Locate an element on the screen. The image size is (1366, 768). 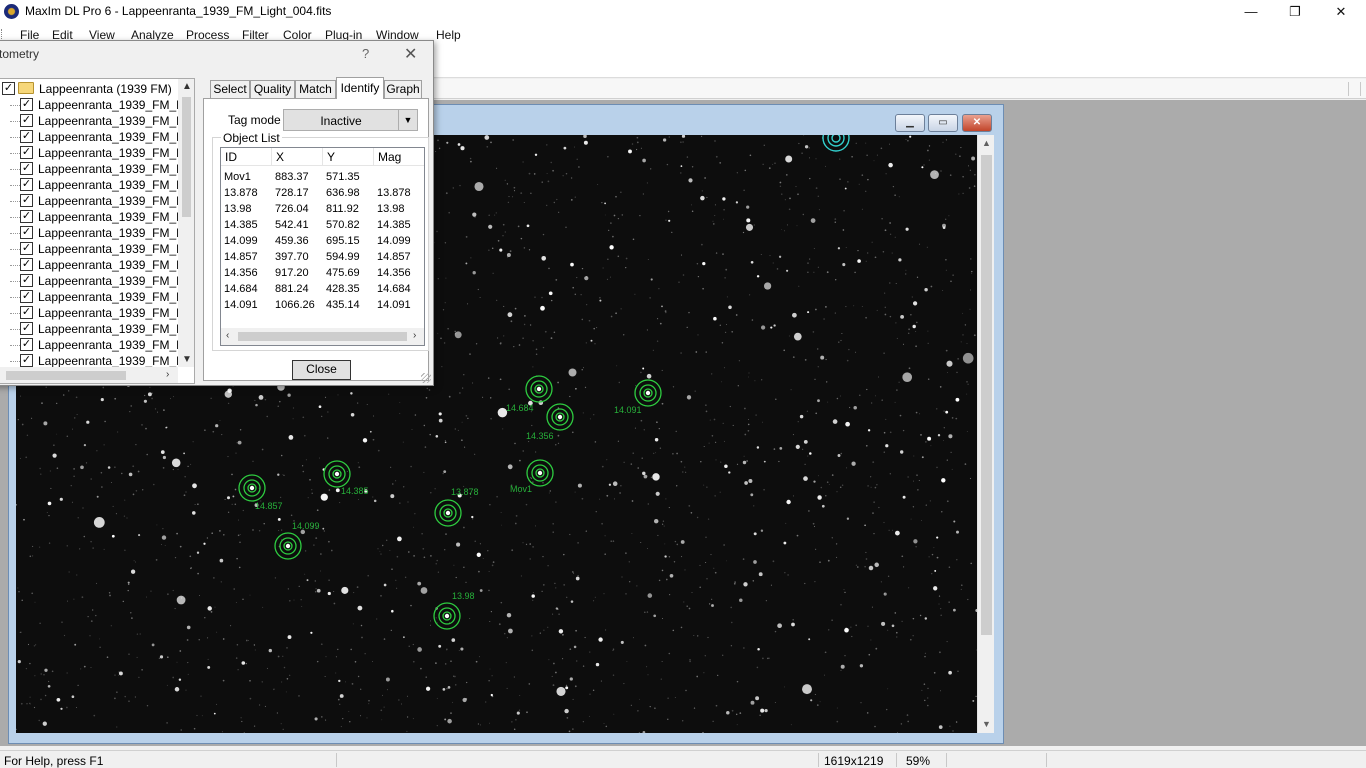
scroll-up-arrow-icon: ▲ is located at coordinates (986, 143).